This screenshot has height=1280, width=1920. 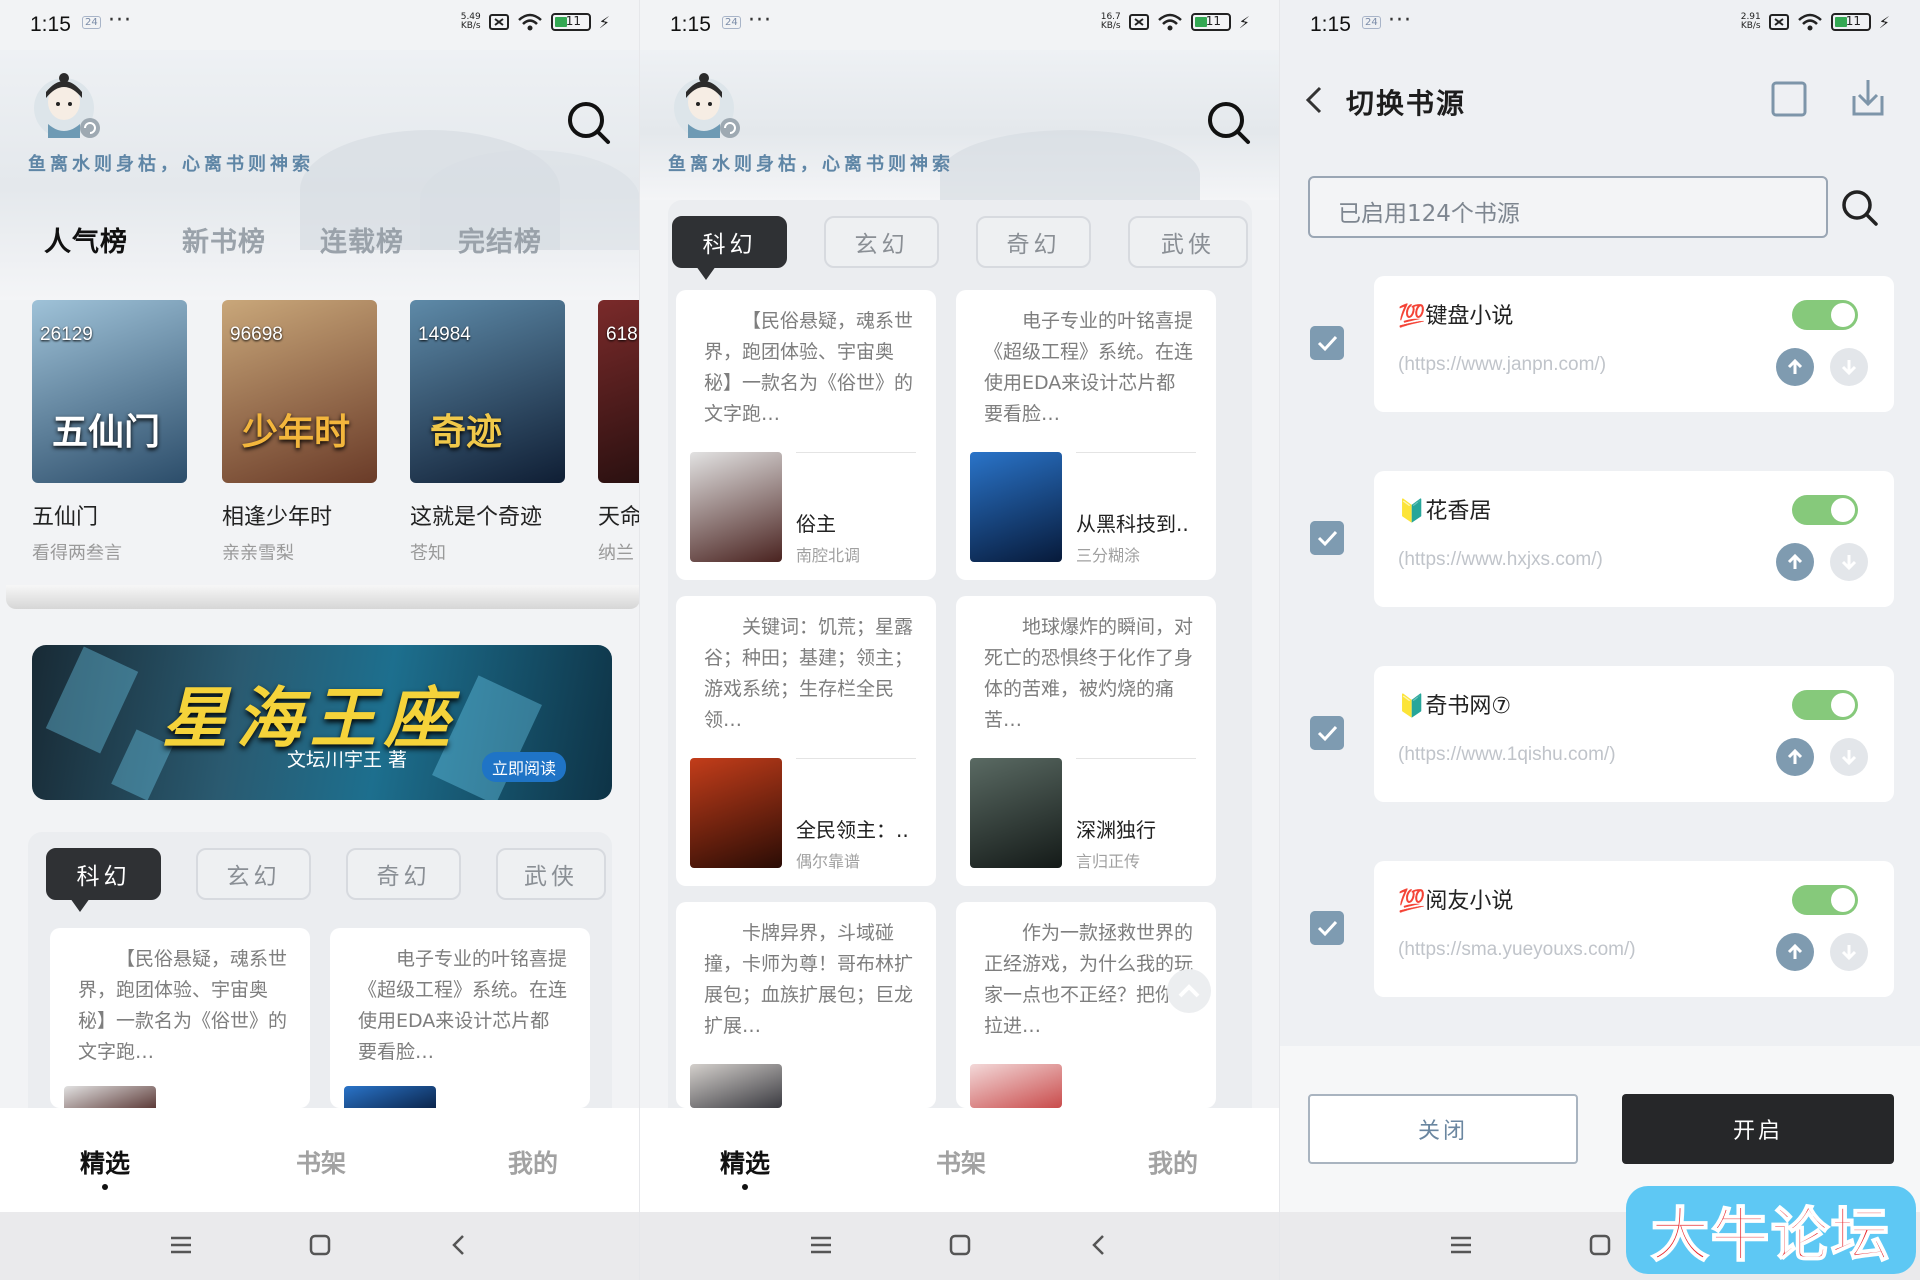 What do you see at coordinates (320, 25) in the screenshot?
I see `status-bar: 1:15 24 ··· 5.49 KB/s 11 ⚡` at bounding box center [320, 25].